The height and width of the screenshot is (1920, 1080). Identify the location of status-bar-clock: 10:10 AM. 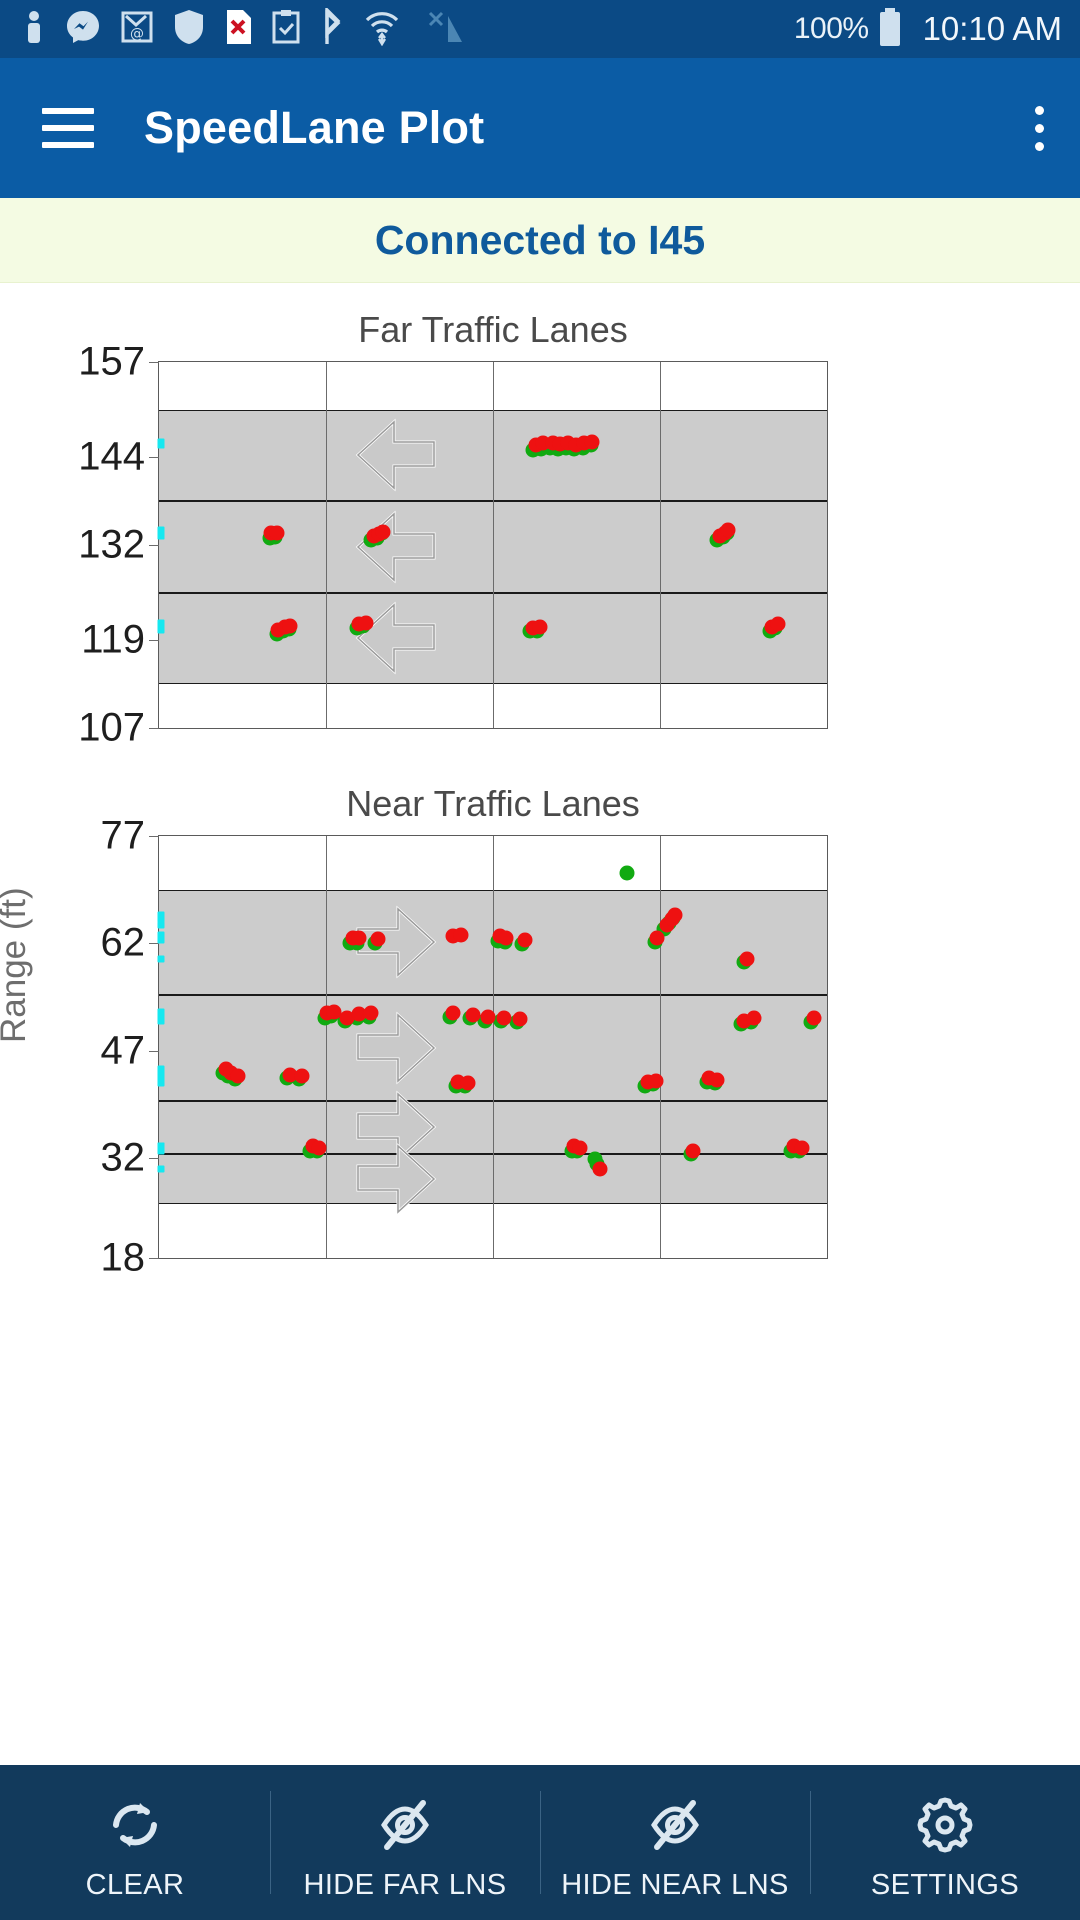
(992, 28).